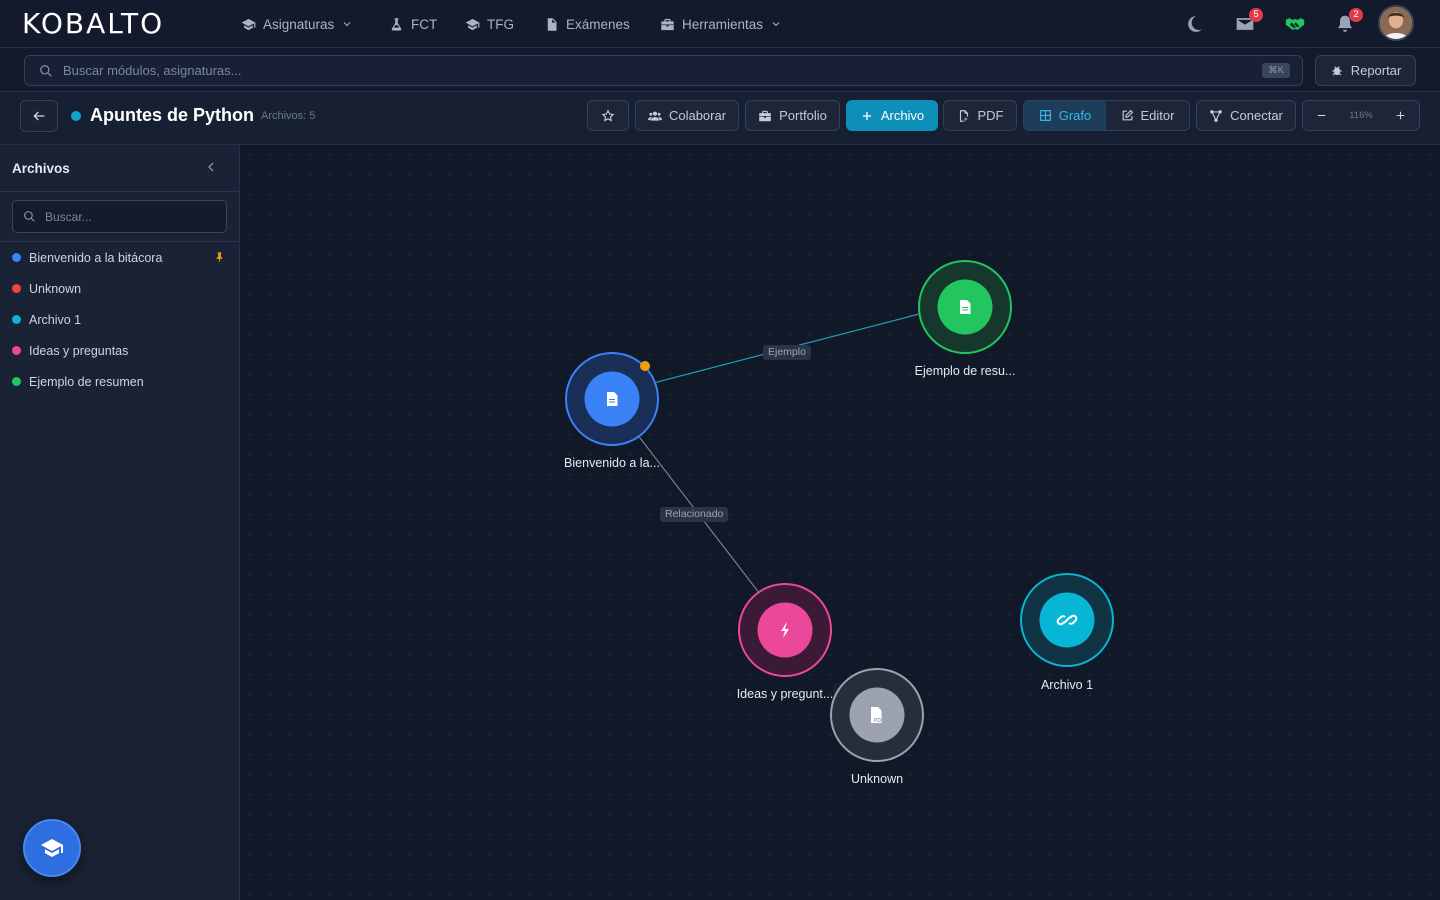 The image size is (1440, 900). Describe the element at coordinates (990, 115) in the screenshot. I see `pdf-label: PDF` at that location.